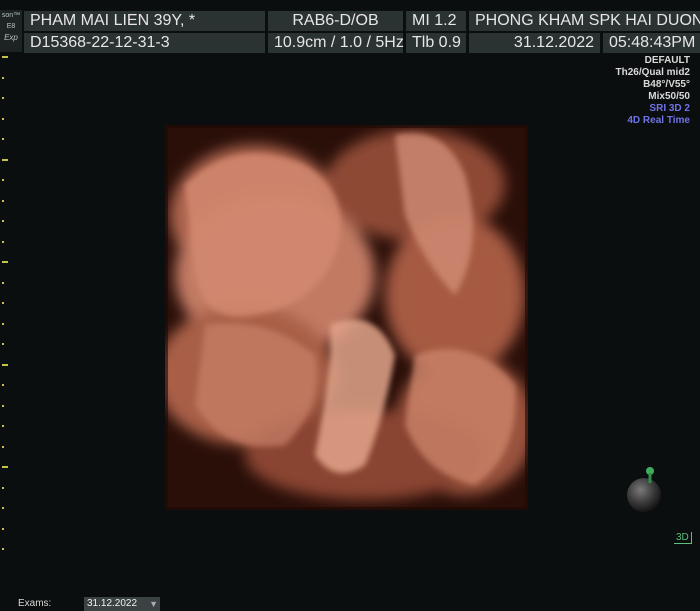 This screenshot has height=611, width=700. What do you see at coordinates (436, 43) in the screenshot?
I see `thermal-index: Tlb 0.9` at bounding box center [436, 43].